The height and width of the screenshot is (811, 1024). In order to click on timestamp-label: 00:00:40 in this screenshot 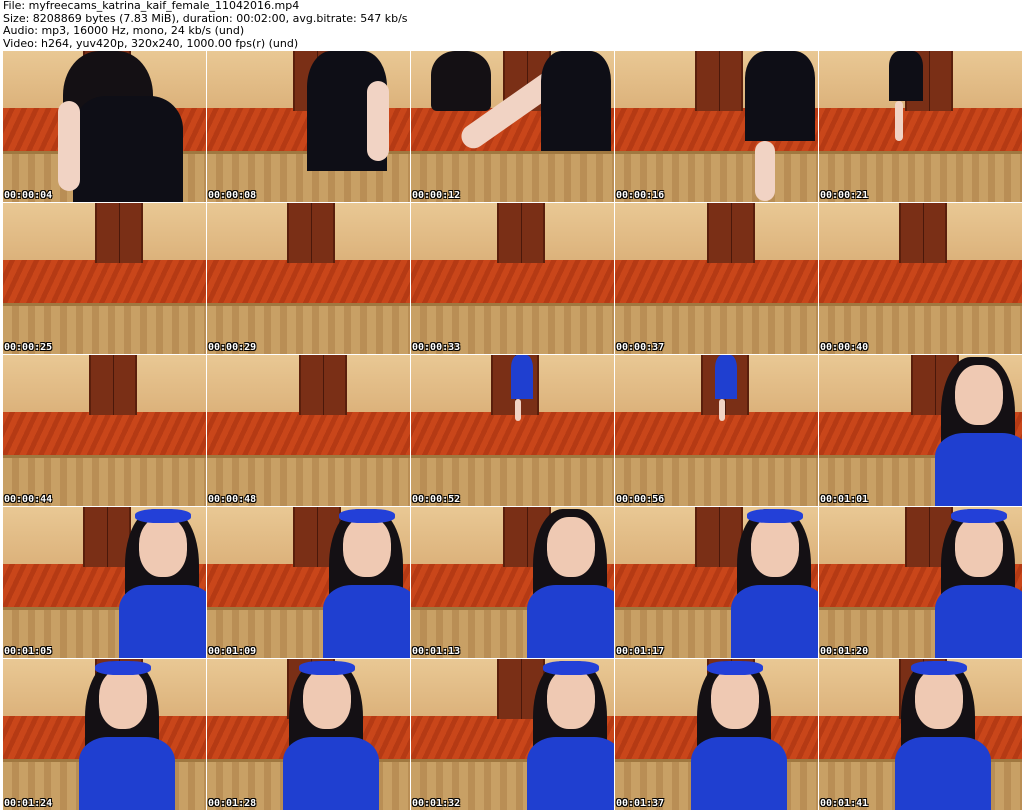, I will do `click(844, 347)`.